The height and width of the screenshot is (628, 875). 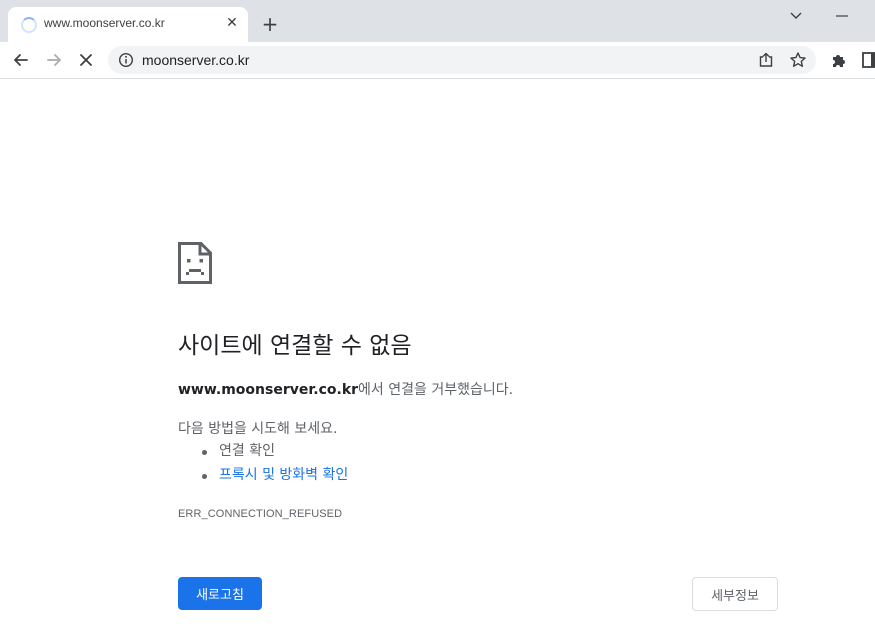 What do you see at coordinates (247, 451) in the screenshot?
I see `suggestion-check-connection: 연결 확인` at bounding box center [247, 451].